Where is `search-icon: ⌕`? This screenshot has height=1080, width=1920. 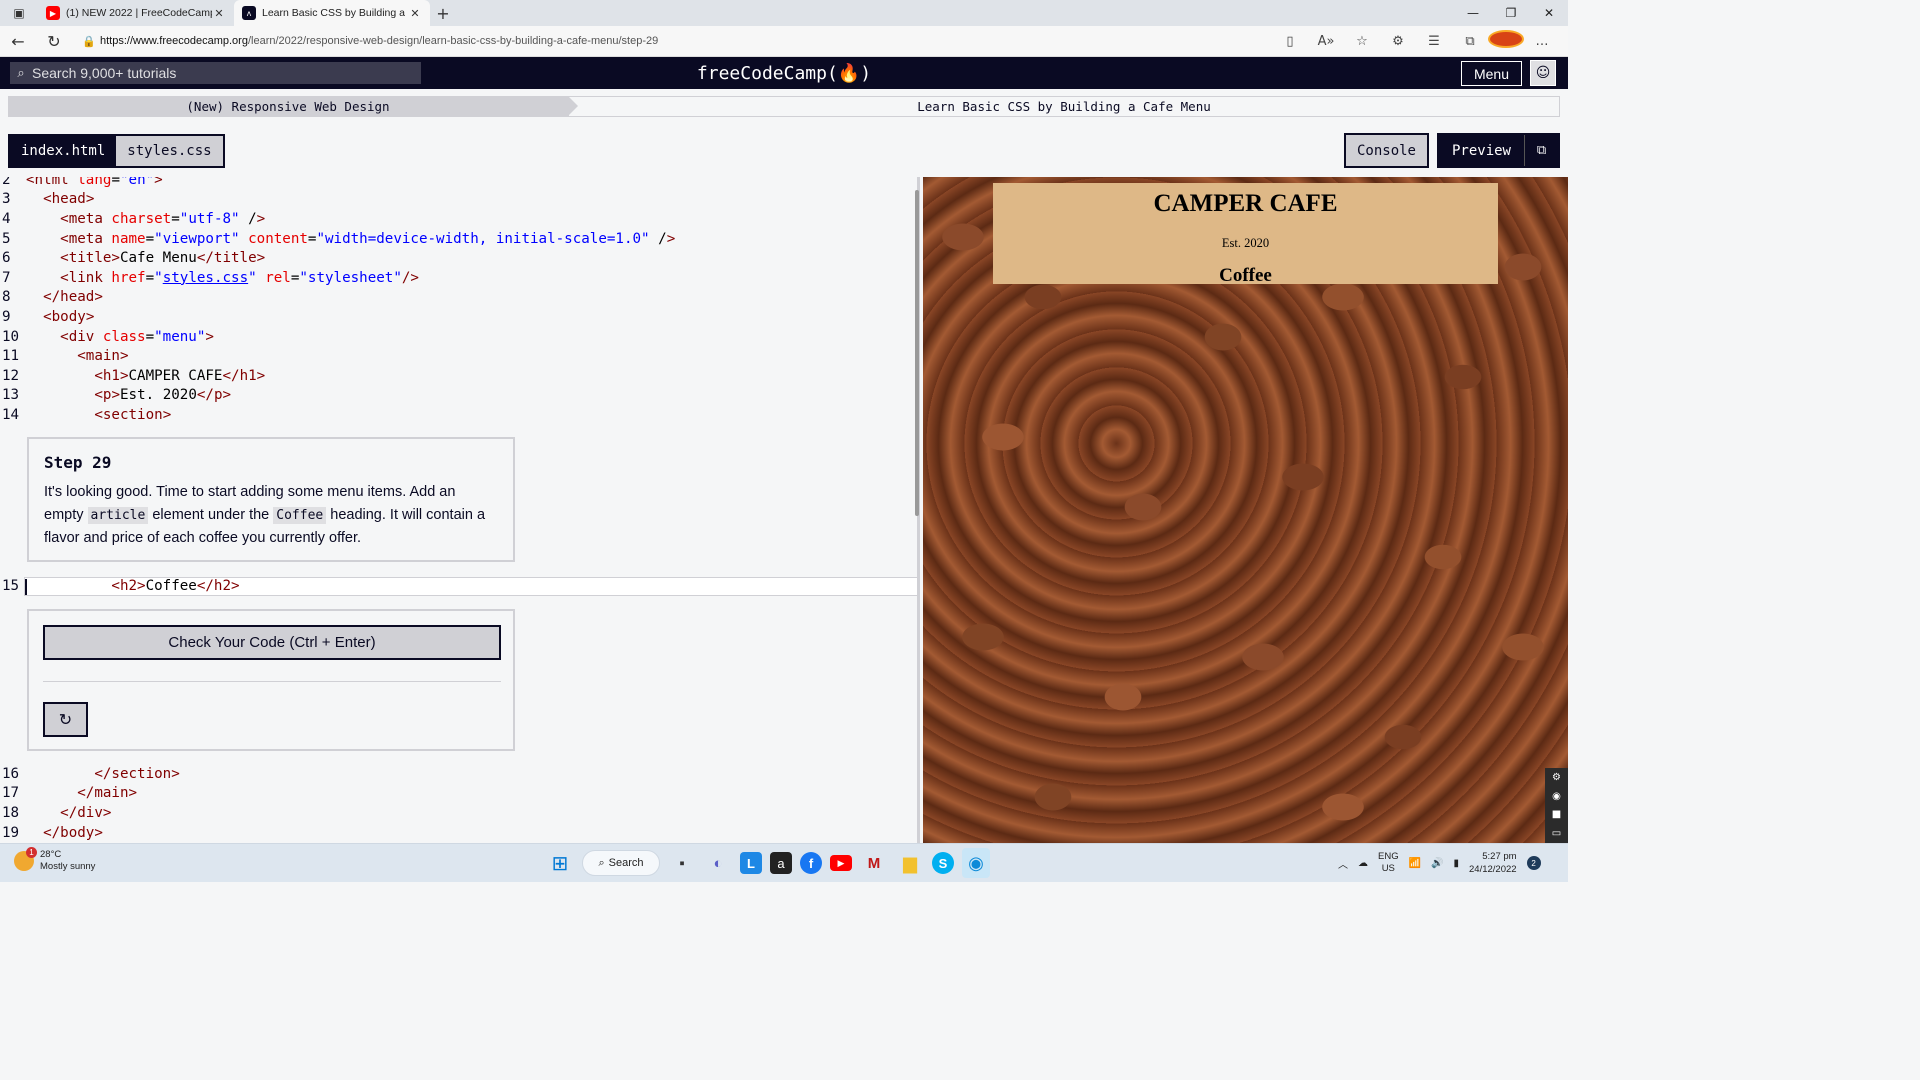
search-icon: ⌕ is located at coordinates (21, 72).